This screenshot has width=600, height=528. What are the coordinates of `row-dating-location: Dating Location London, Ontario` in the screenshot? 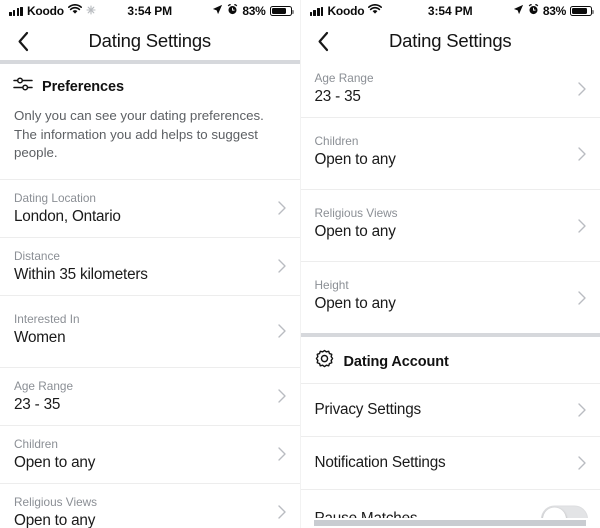 It's located at (150, 207).